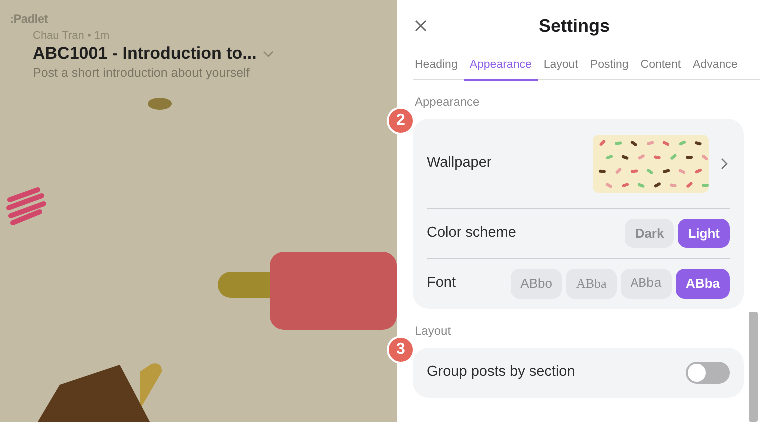 The width and height of the screenshot is (760, 422). I want to click on scribble-drawing, so click(26, 207).